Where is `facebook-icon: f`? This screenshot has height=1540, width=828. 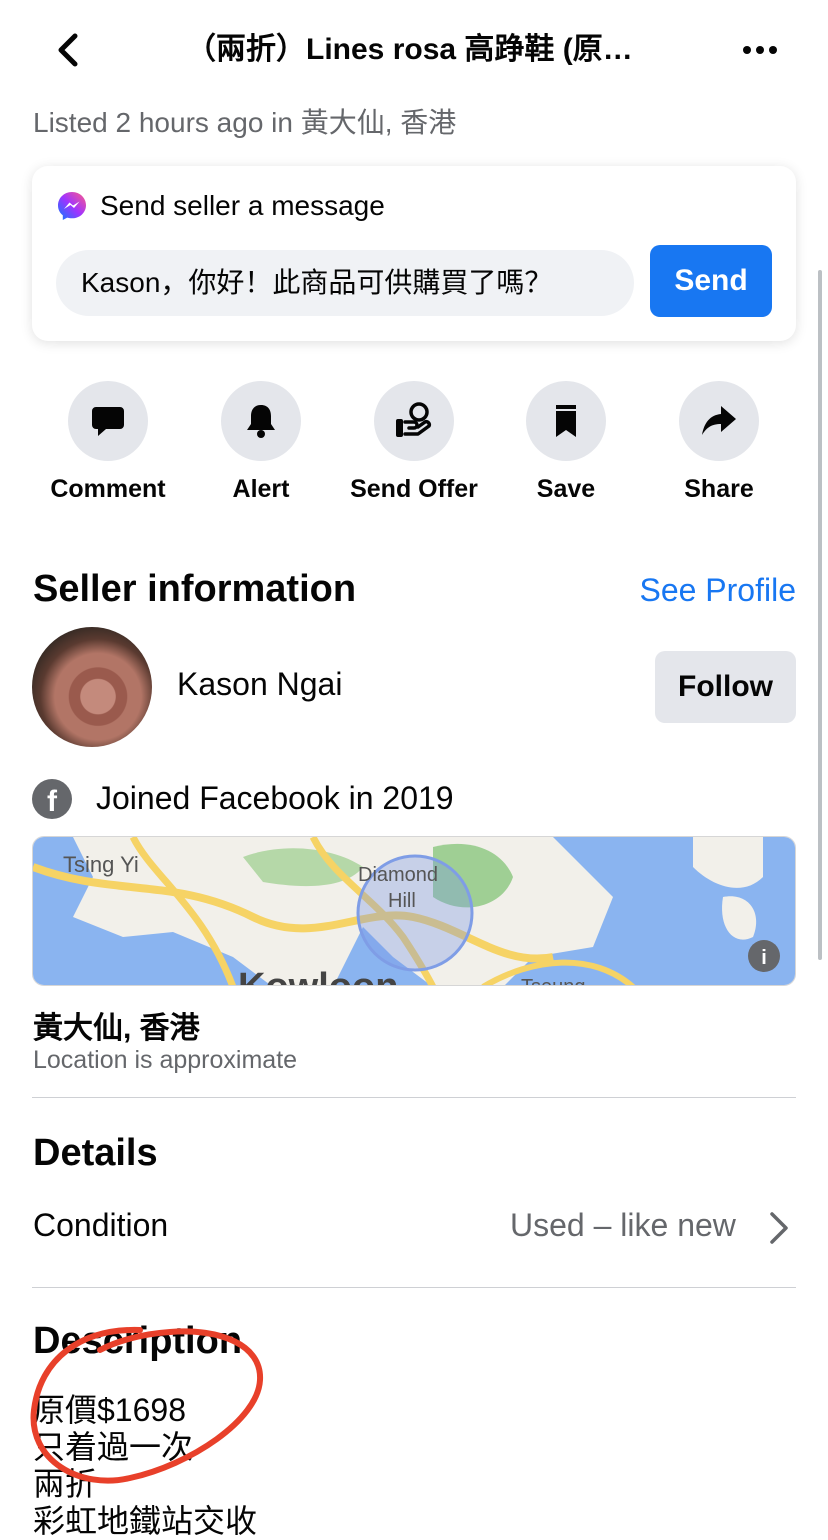
facebook-icon: f is located at coordinates (52, 799).